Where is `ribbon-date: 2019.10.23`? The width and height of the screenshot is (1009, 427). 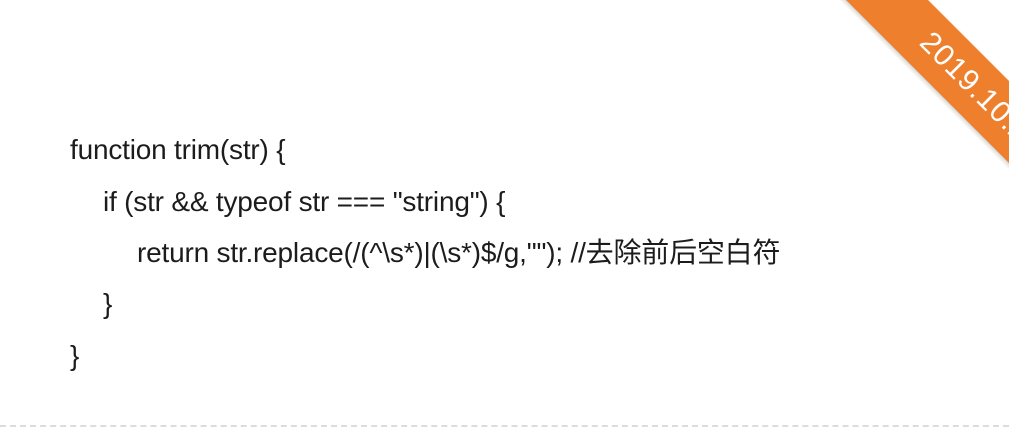 ribbon-date: 2019.10.23 is located at coordinates (961, 94).